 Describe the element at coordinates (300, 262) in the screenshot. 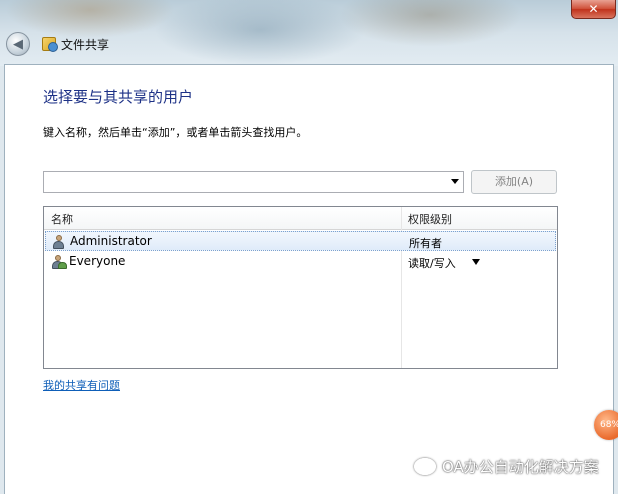

I see `list-row-everyone: Everyone 读取/写入` at that location.